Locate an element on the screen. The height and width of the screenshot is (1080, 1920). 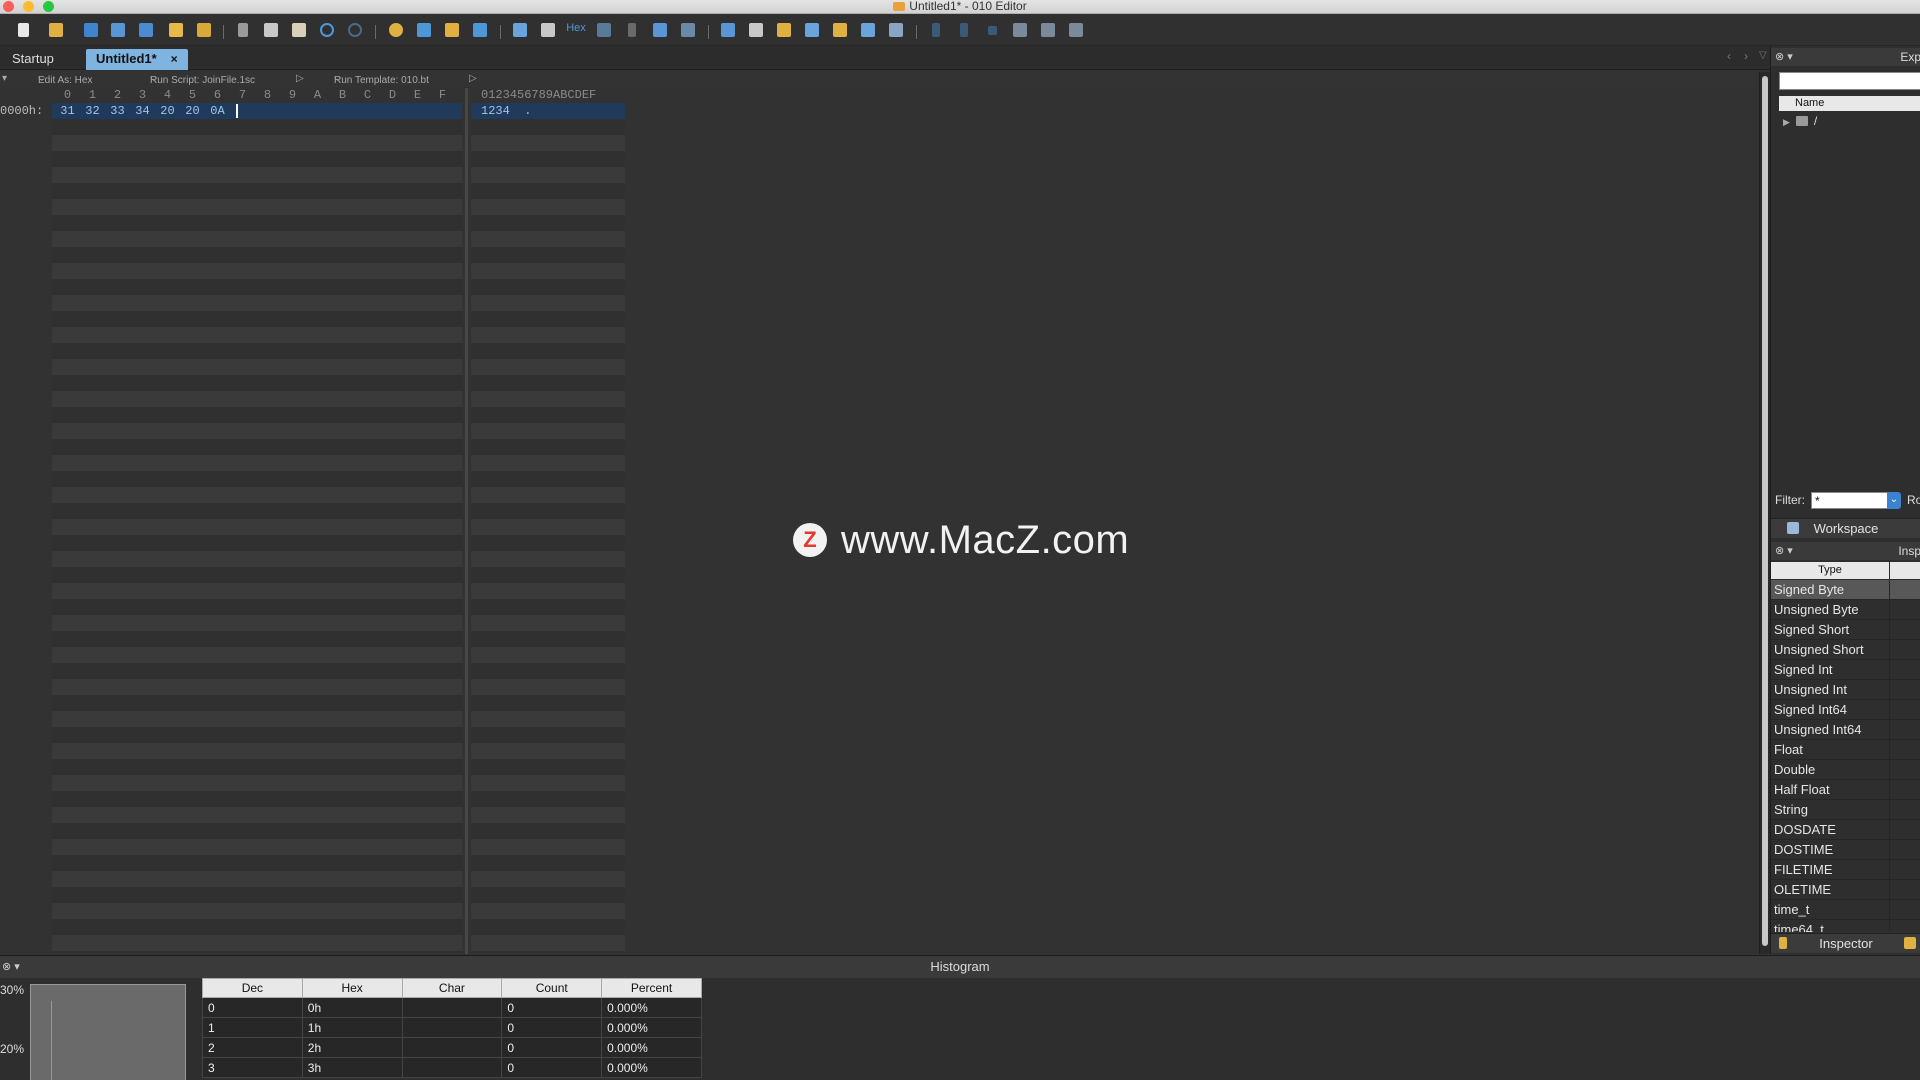
filter-input: * is located at coordinates (1850, 500).